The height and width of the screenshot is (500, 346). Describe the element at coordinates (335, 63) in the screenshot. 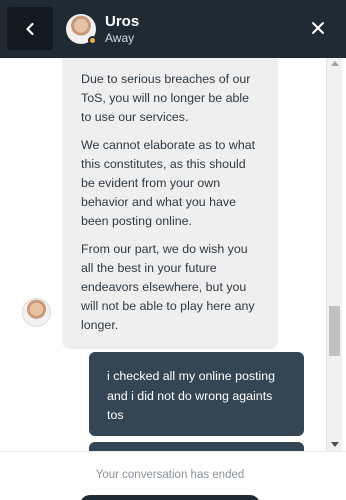

I see `scroll-up-arrow-icon` at that location.